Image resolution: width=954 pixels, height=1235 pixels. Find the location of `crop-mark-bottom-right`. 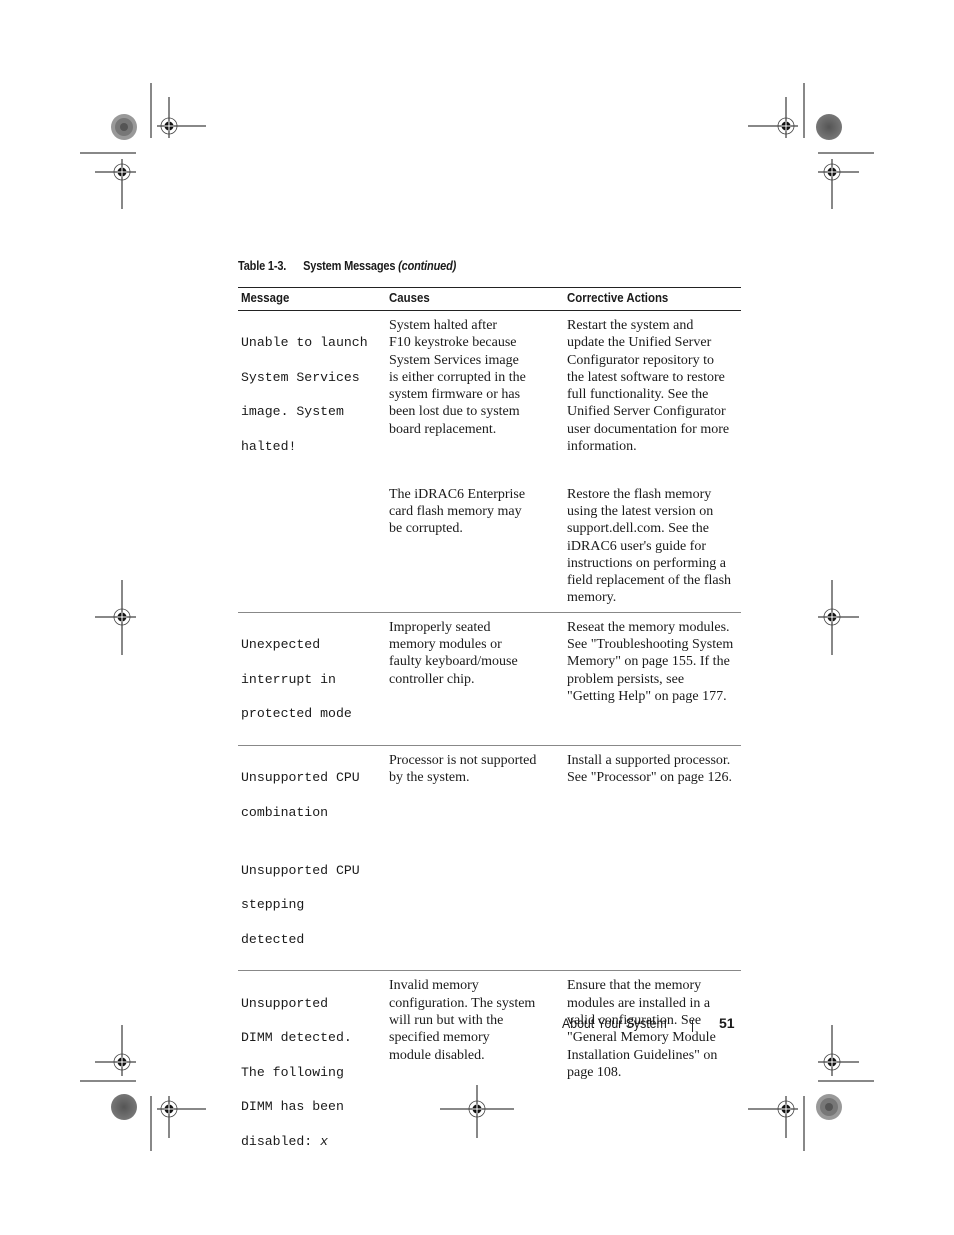

crop-mark-bottom-right is located at coordinates (811, 1088).